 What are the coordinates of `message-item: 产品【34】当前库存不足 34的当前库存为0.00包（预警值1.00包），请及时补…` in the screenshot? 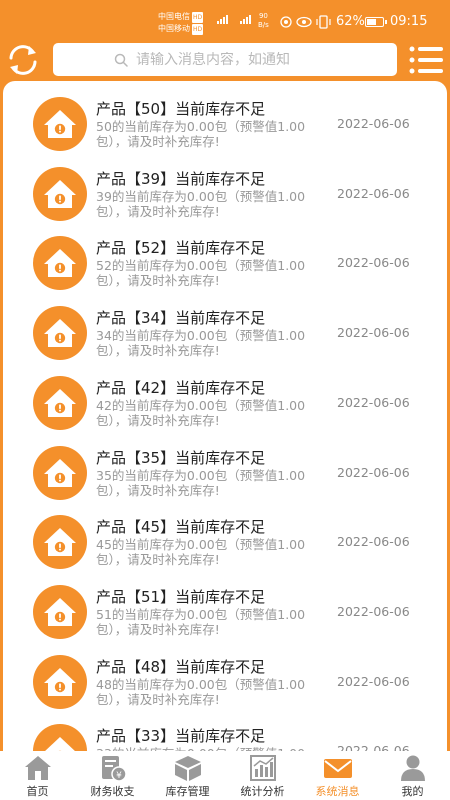 It's located at (225, 333).